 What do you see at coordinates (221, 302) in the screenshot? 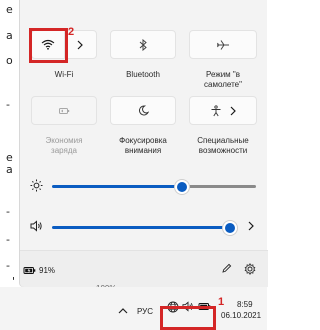
I see `annotation-label-1: 1` at bounding box center [221, 302].